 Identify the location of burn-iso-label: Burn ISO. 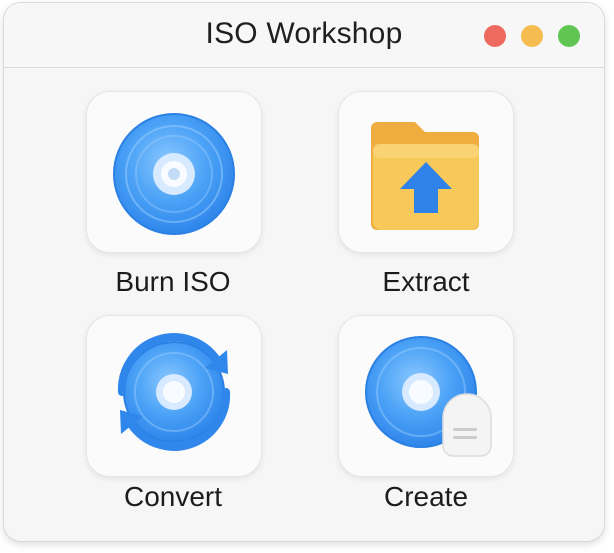
(173, 281).